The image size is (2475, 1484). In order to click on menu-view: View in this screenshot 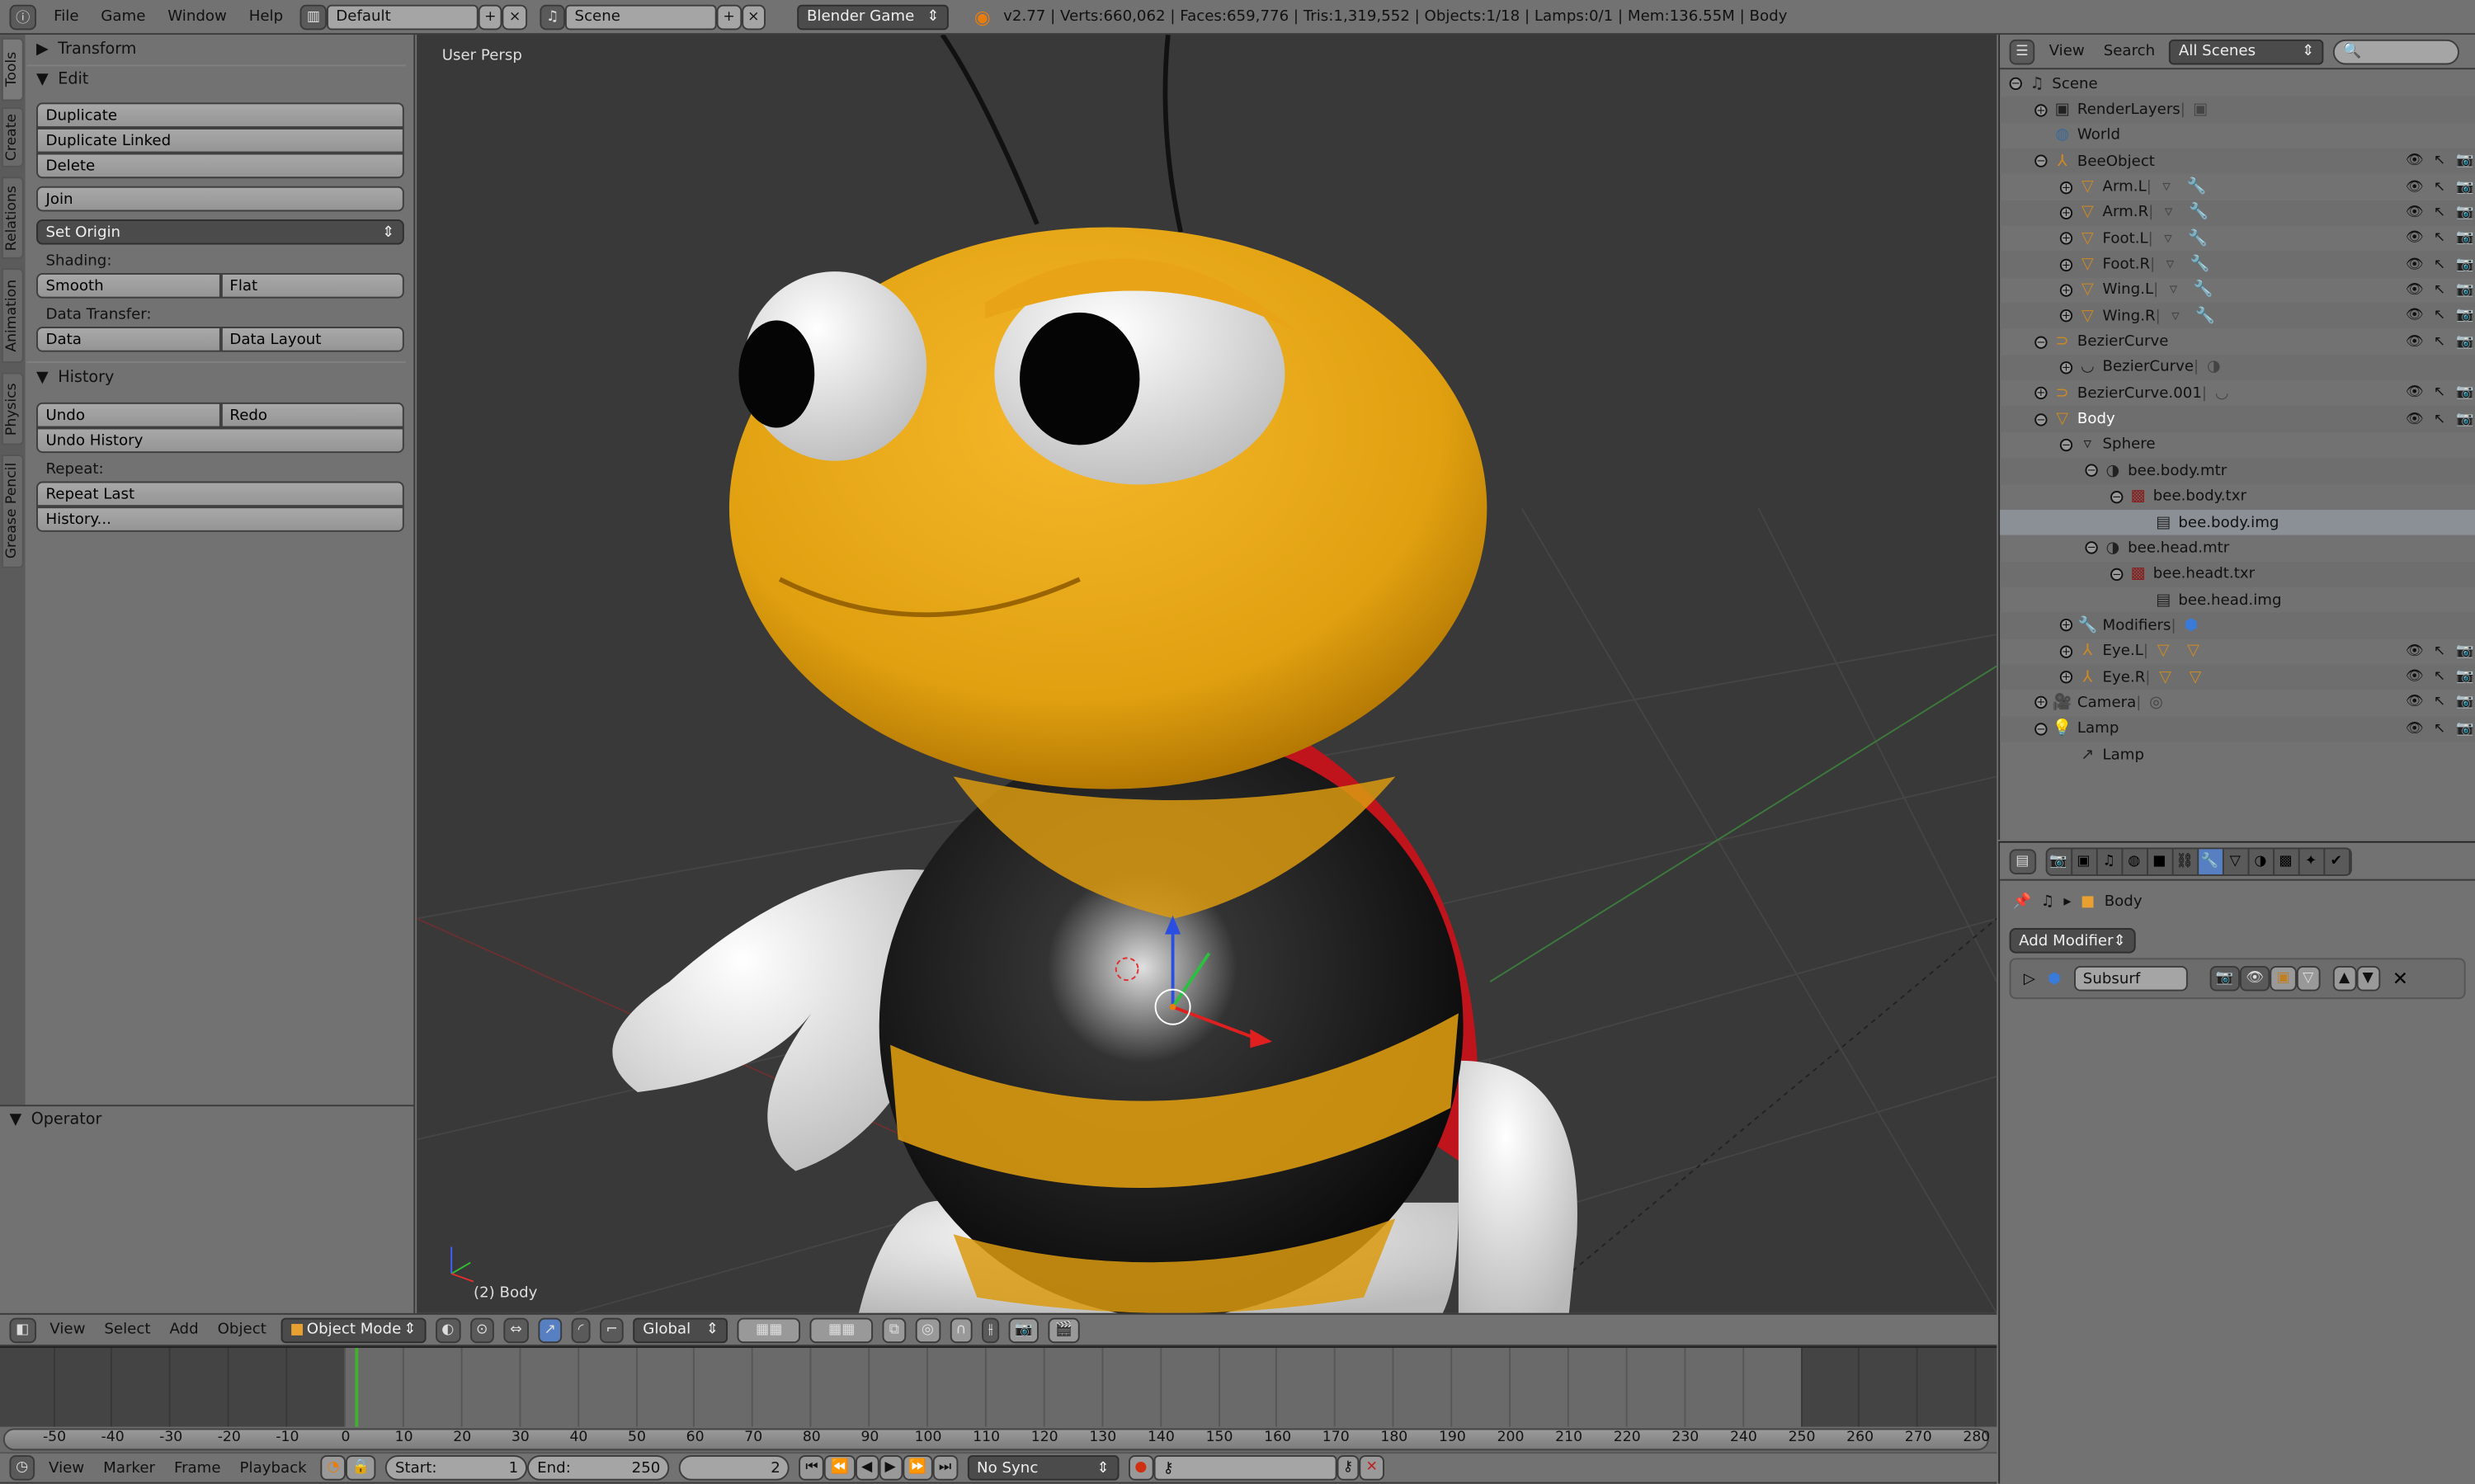, I will do `click(2067, 51)`.